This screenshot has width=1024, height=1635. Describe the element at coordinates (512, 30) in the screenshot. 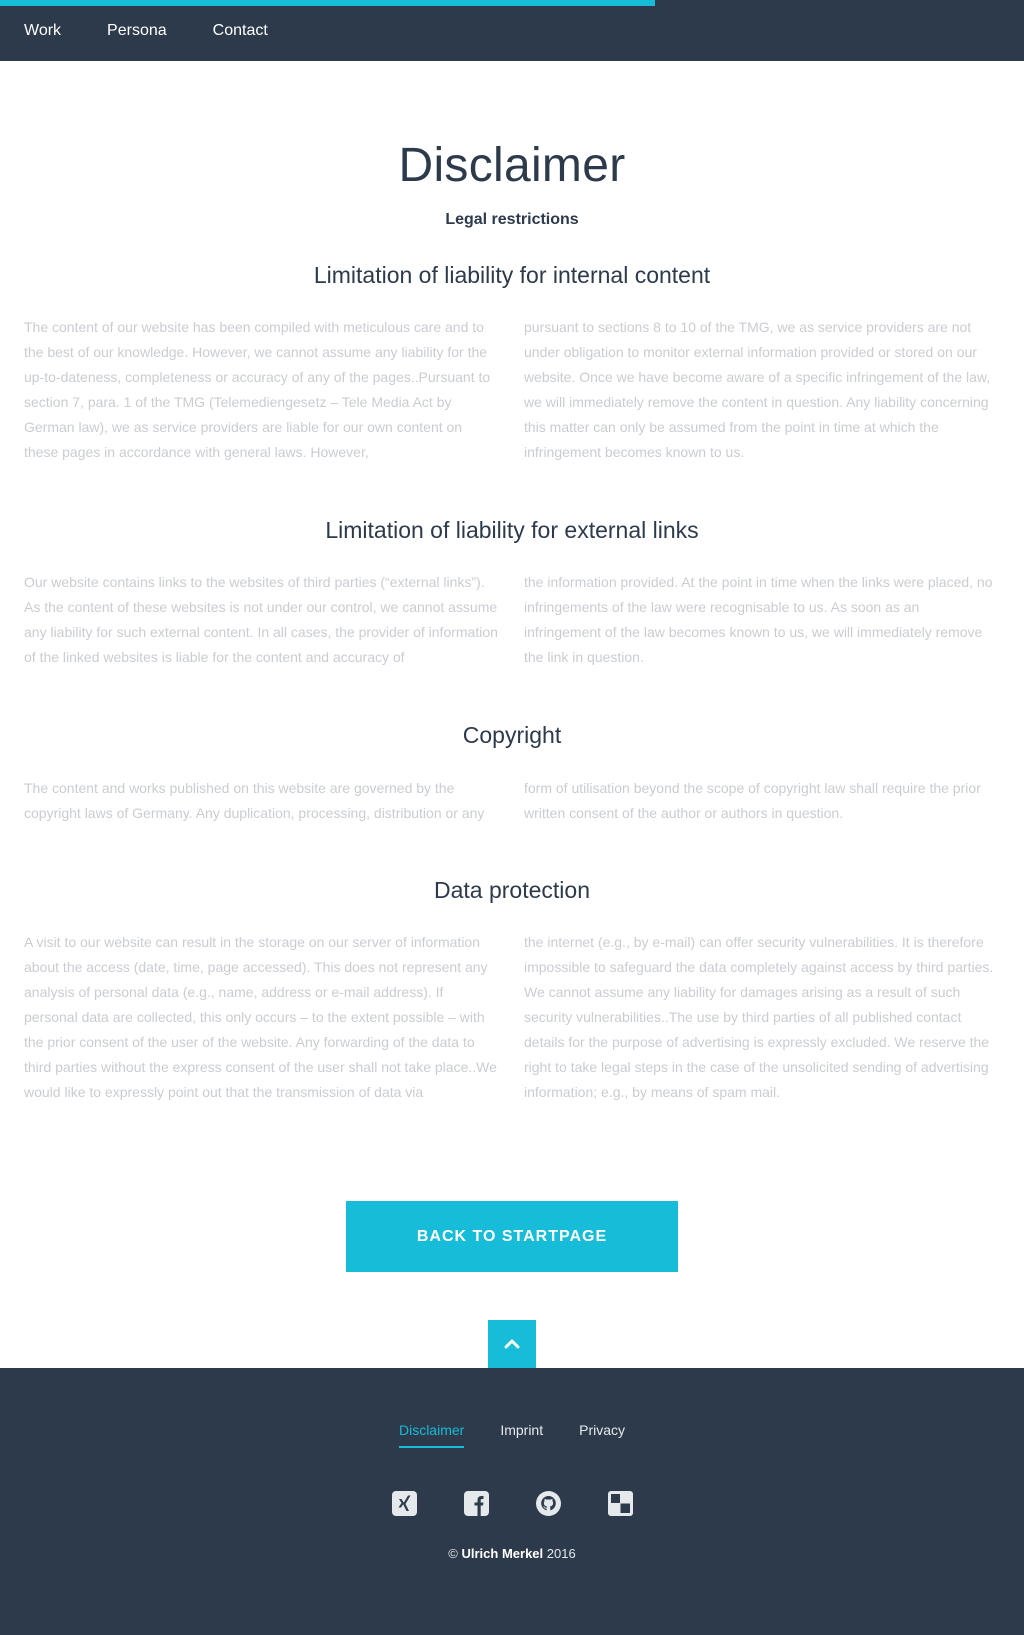

I see `top-navigation-bar: Work Persona Contact` at that location.